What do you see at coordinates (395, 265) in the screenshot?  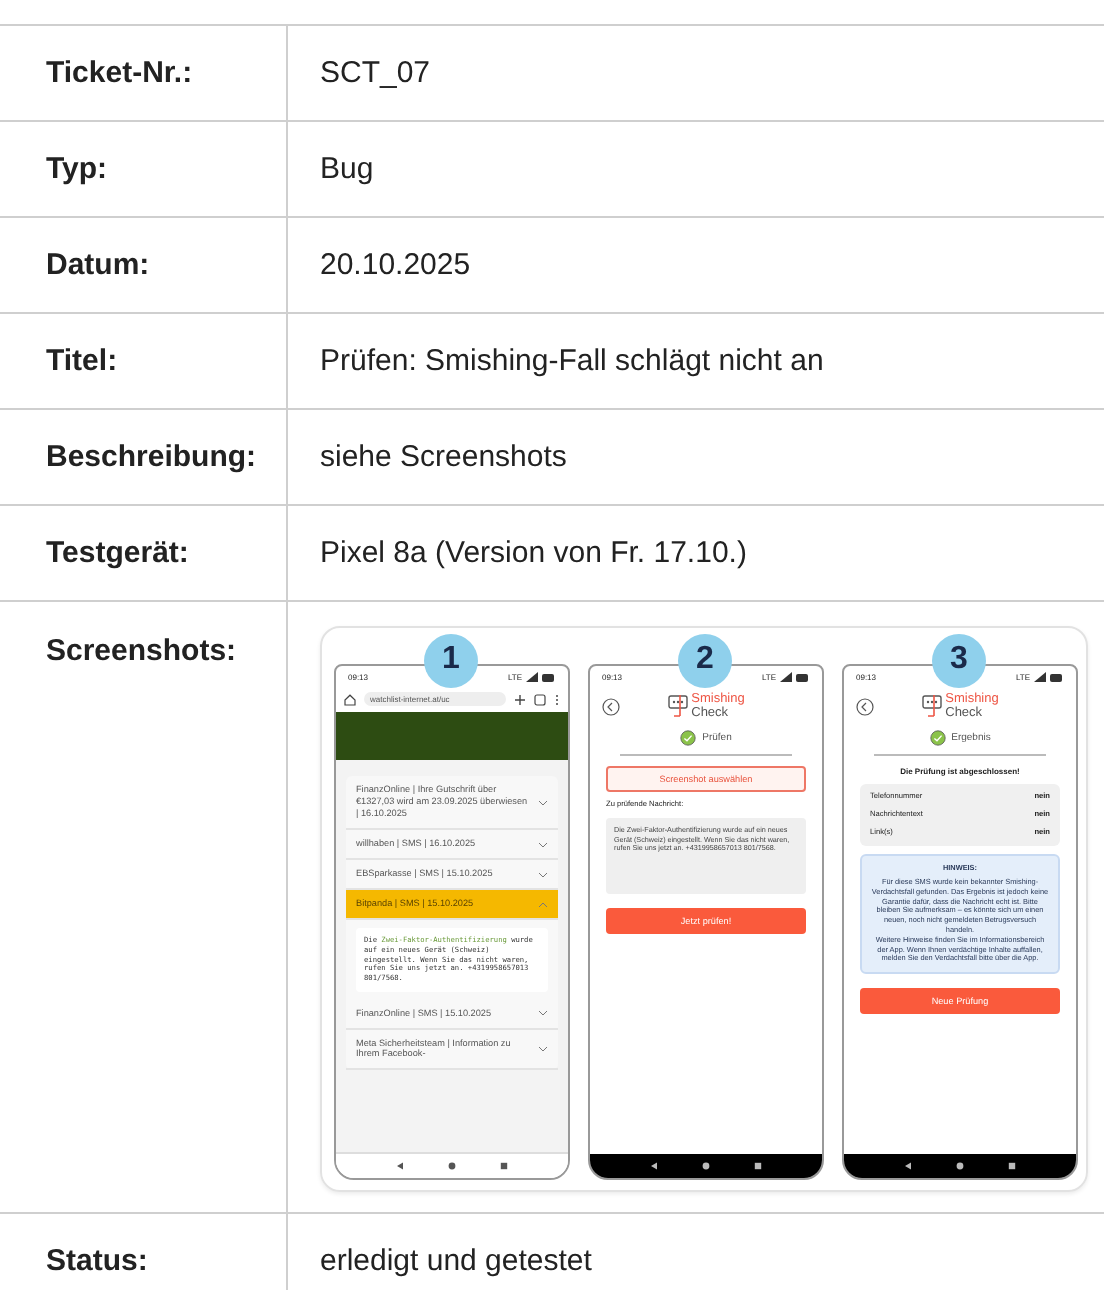 I see `field-value: 20.10.2025` at bounding box center [395, 265].